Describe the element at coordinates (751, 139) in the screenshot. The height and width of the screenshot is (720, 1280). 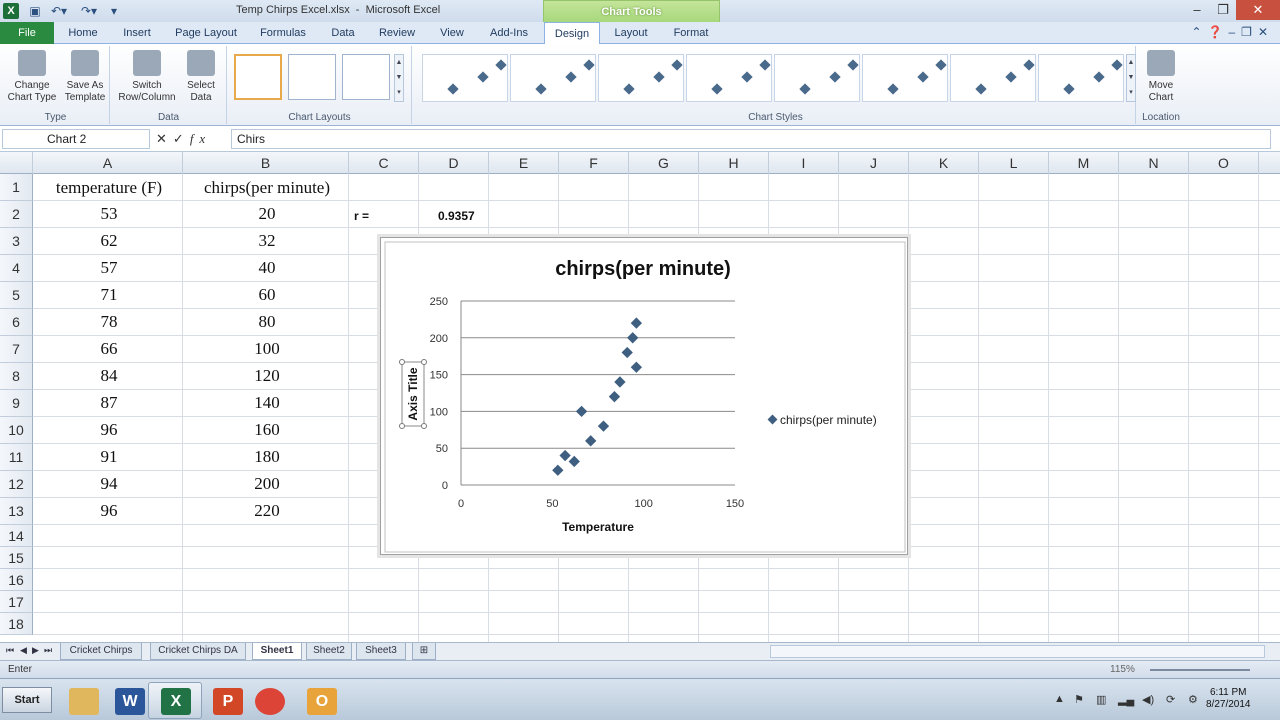
I see `formula-input: Chirs` at that location.